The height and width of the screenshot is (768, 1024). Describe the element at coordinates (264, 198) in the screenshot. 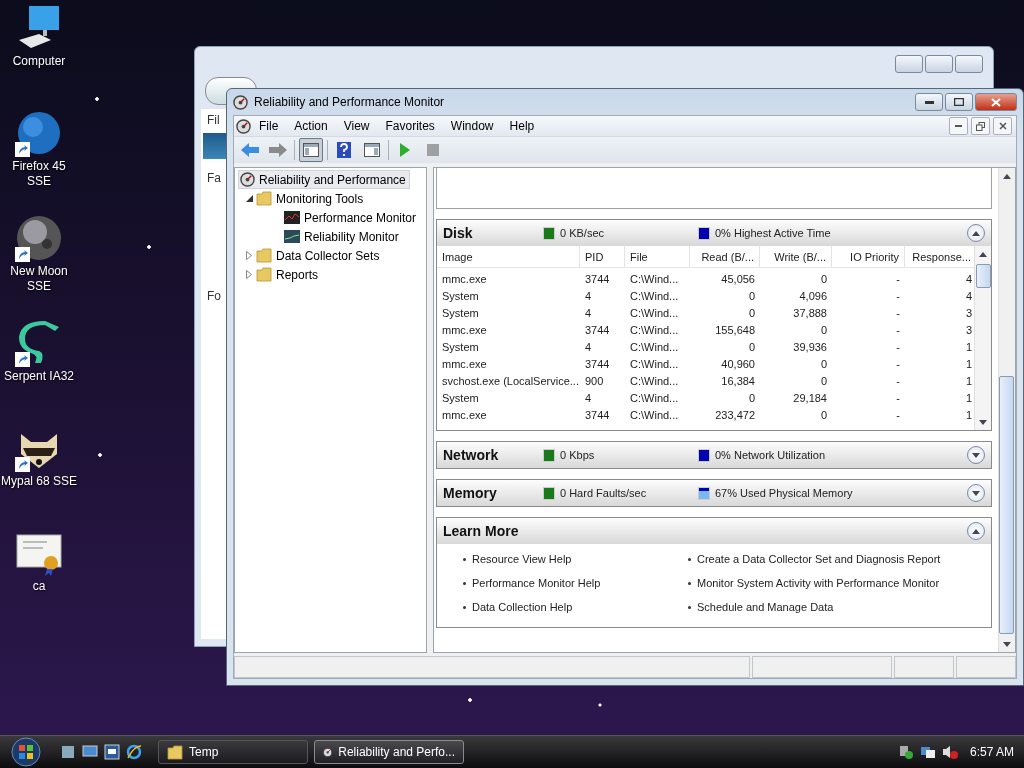

I see `folder-icon` at that location.